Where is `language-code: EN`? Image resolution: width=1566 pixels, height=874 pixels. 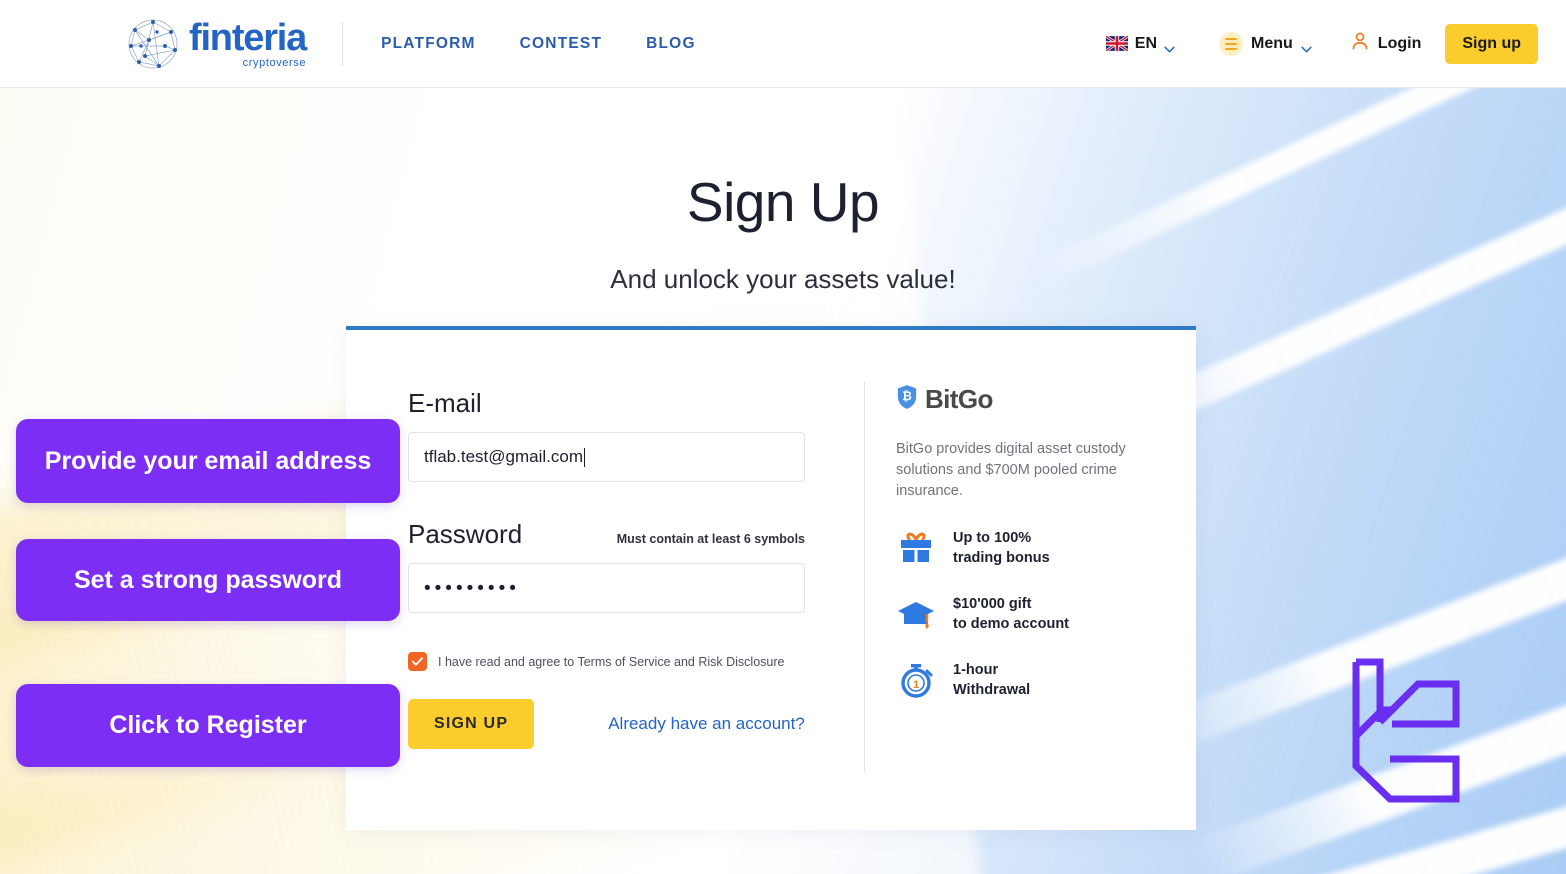
language-code: EN is located at coordinates (1146, 43).